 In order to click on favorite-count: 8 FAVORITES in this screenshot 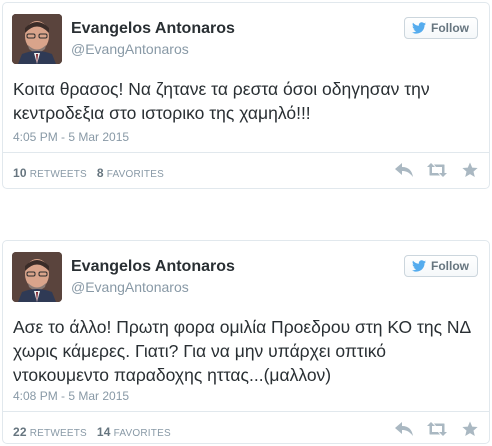, I will do `click(130, 173)`.